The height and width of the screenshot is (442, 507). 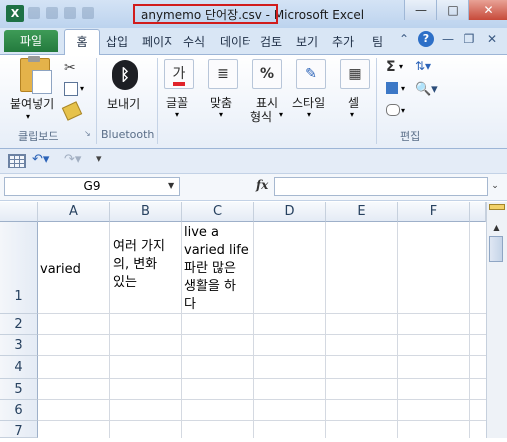 I want to click on styles-dropdown-icon: ▾, so click(x=309, y=114).